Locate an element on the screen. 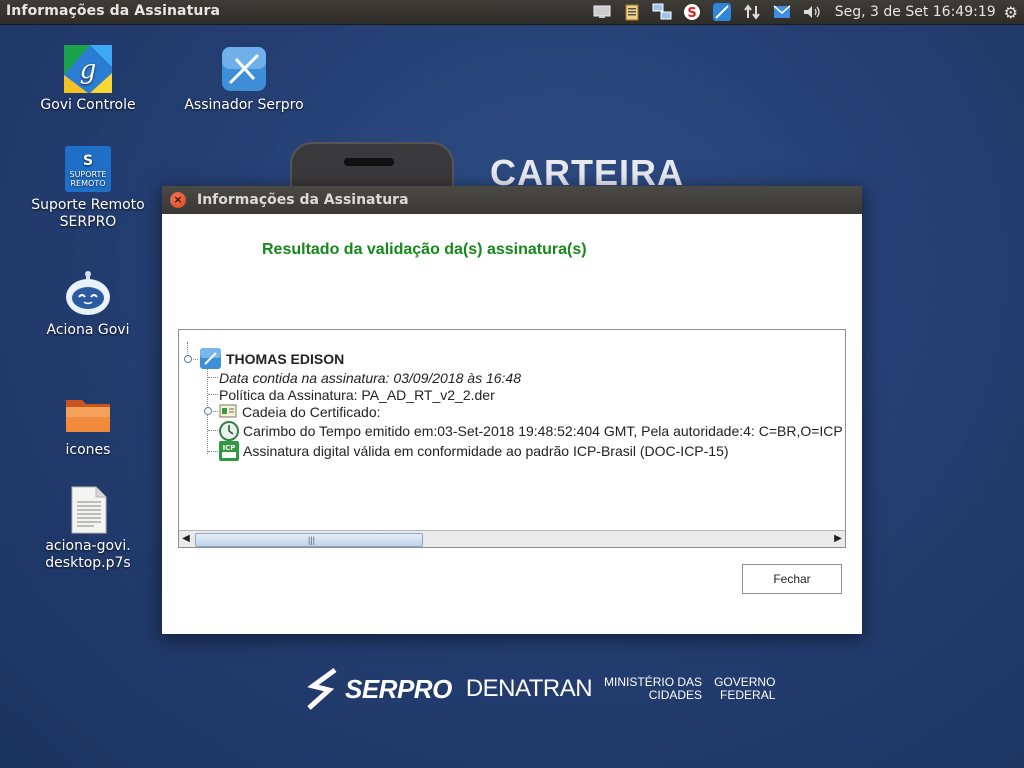 Image resolution: width=1024 pixels, height=768 pixels. tree-root-signer: THOMAS EDISON is located at coordinates (285, 359).